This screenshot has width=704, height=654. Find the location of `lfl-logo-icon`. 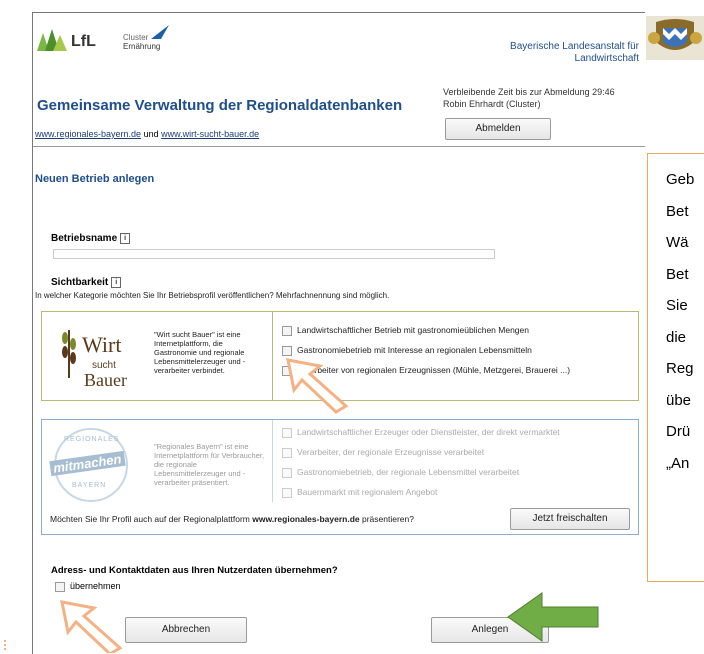

lfl-logo-icon is located at coordinates (52, 40).